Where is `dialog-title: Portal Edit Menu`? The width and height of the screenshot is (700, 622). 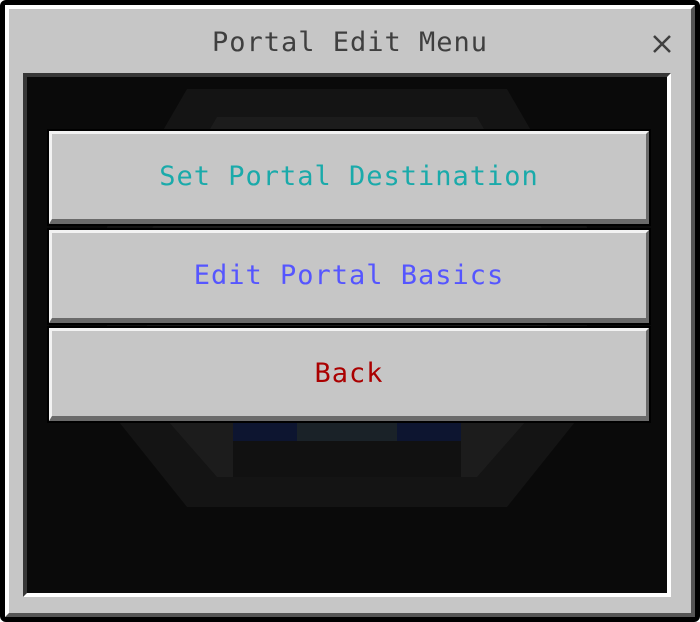 dialog-title: Portal Edit Menu is located at coordinates (350, 42).